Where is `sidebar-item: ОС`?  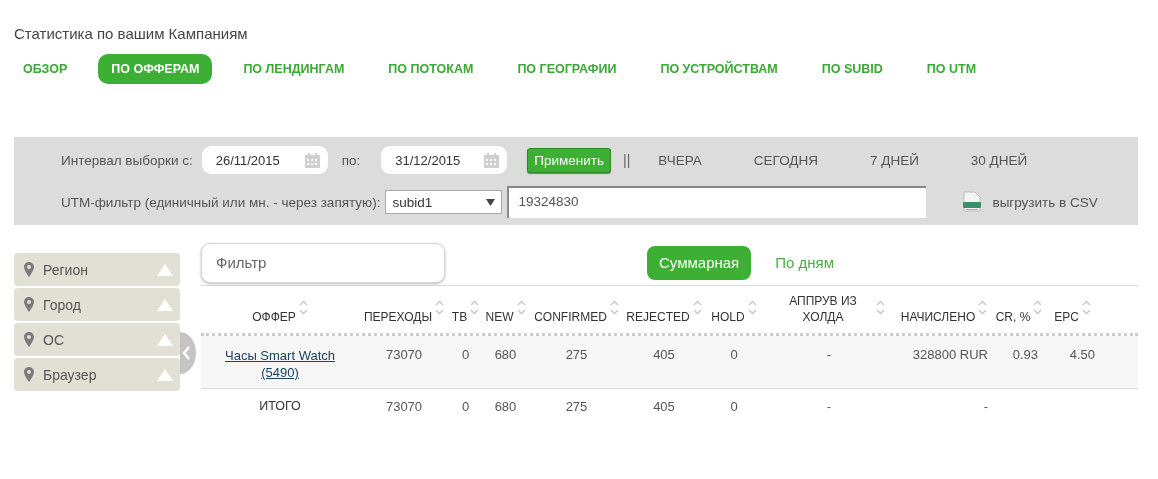
sidebar-item: ОС is located at coordinates (97, 339).